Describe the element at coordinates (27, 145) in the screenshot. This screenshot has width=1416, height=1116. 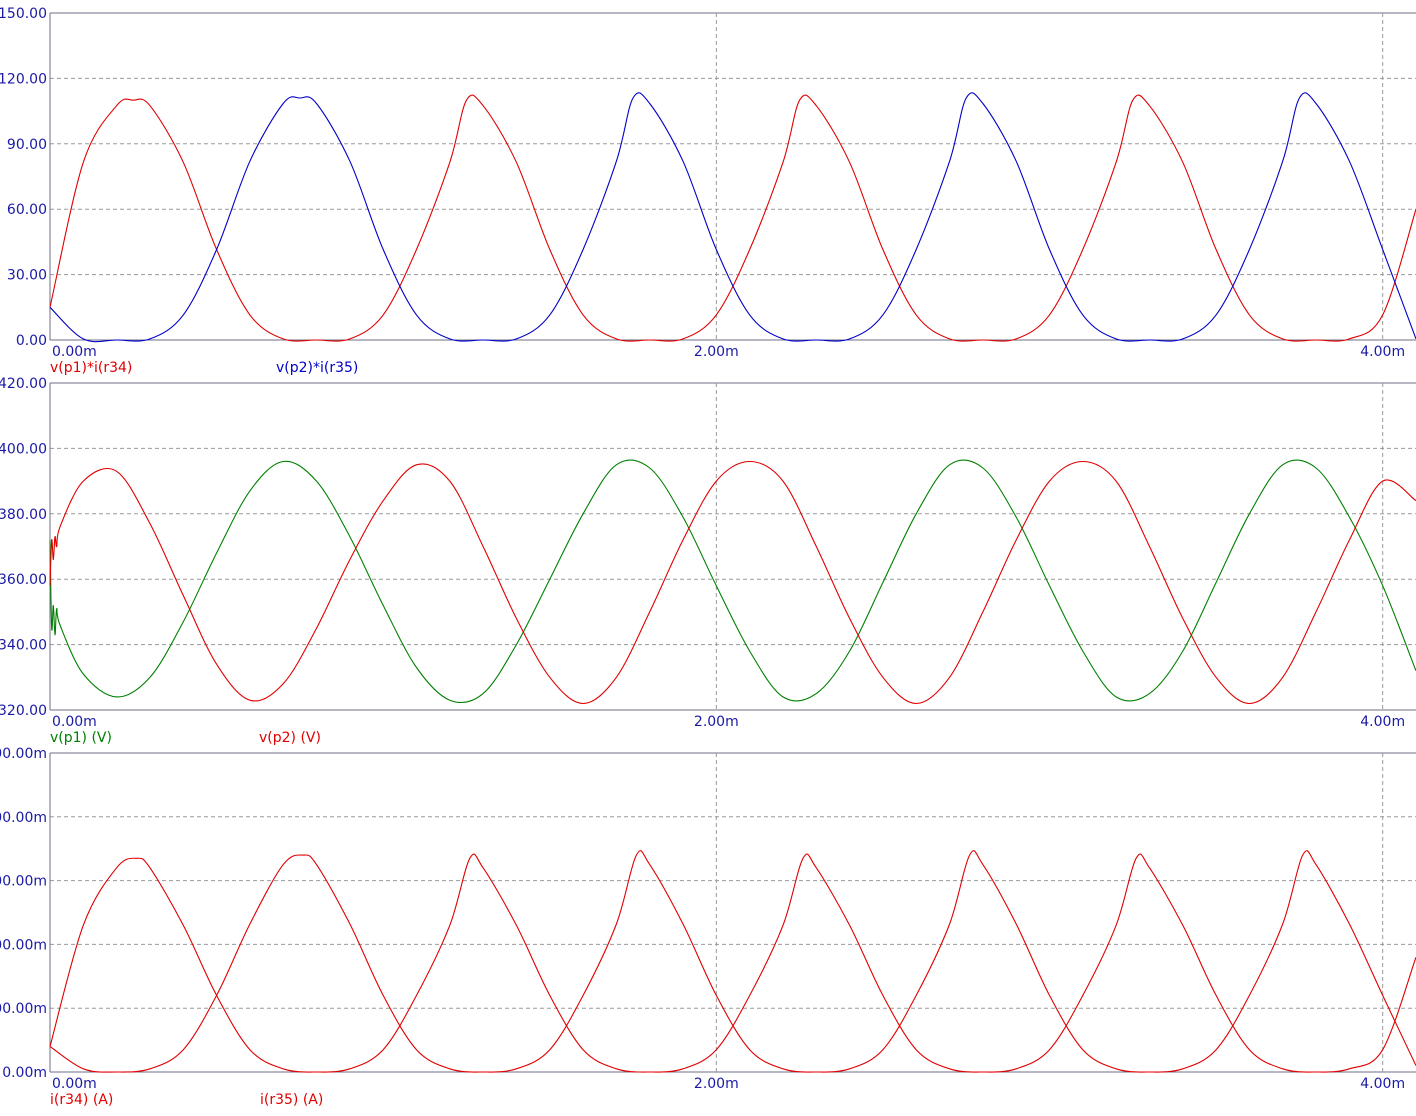
I see `y-tick-label: 90.00` at that location.